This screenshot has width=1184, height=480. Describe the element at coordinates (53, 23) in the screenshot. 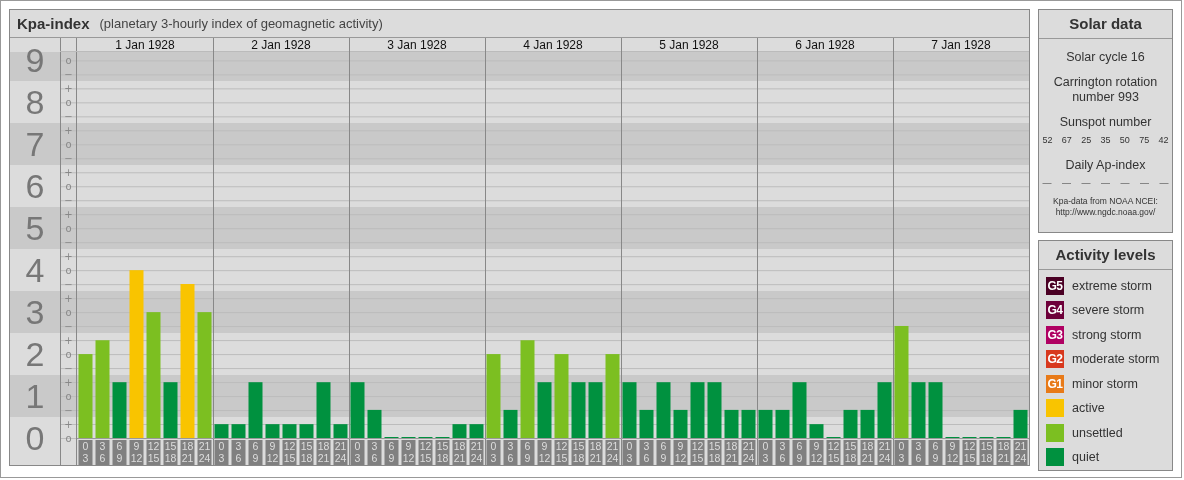

I see `chart-title: Kpa-index` at that location.